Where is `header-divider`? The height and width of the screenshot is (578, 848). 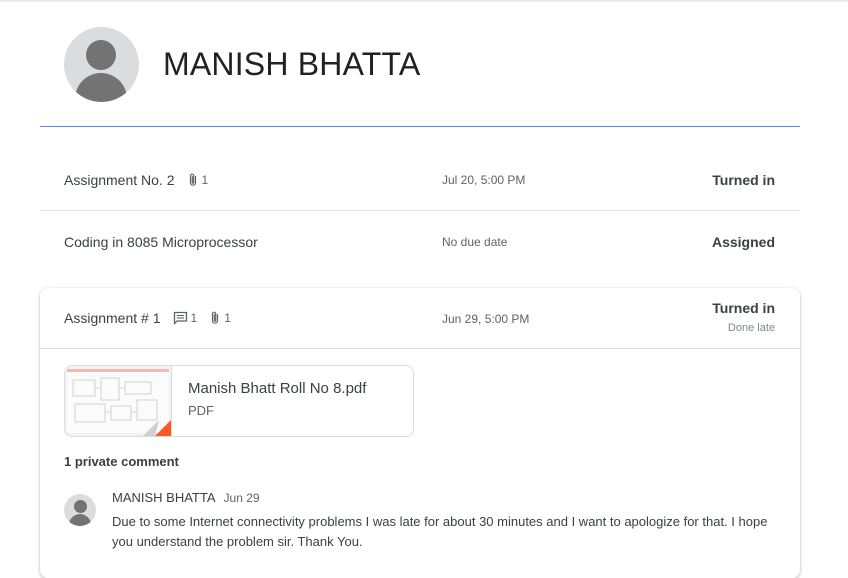
header-divider is located at coordinates (420, 126).